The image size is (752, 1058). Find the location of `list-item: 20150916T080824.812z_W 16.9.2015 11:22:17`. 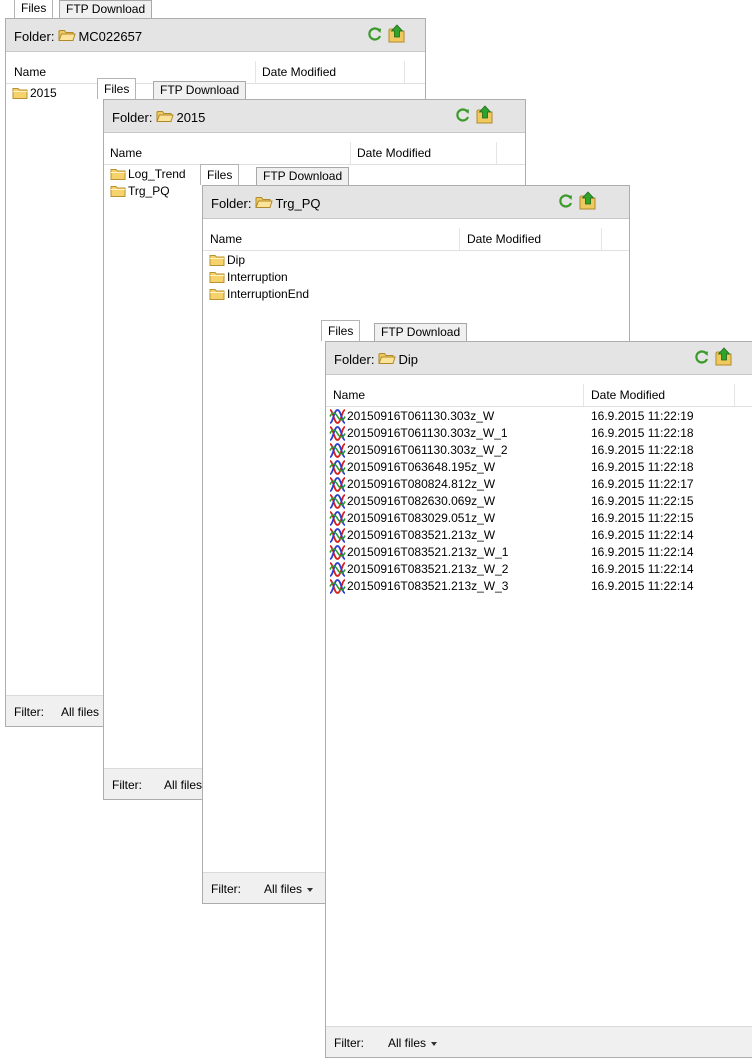

list-item: 20150916T080824.812z_W 16.9.2015 11:22:17 is located at coordinates (539, 484).